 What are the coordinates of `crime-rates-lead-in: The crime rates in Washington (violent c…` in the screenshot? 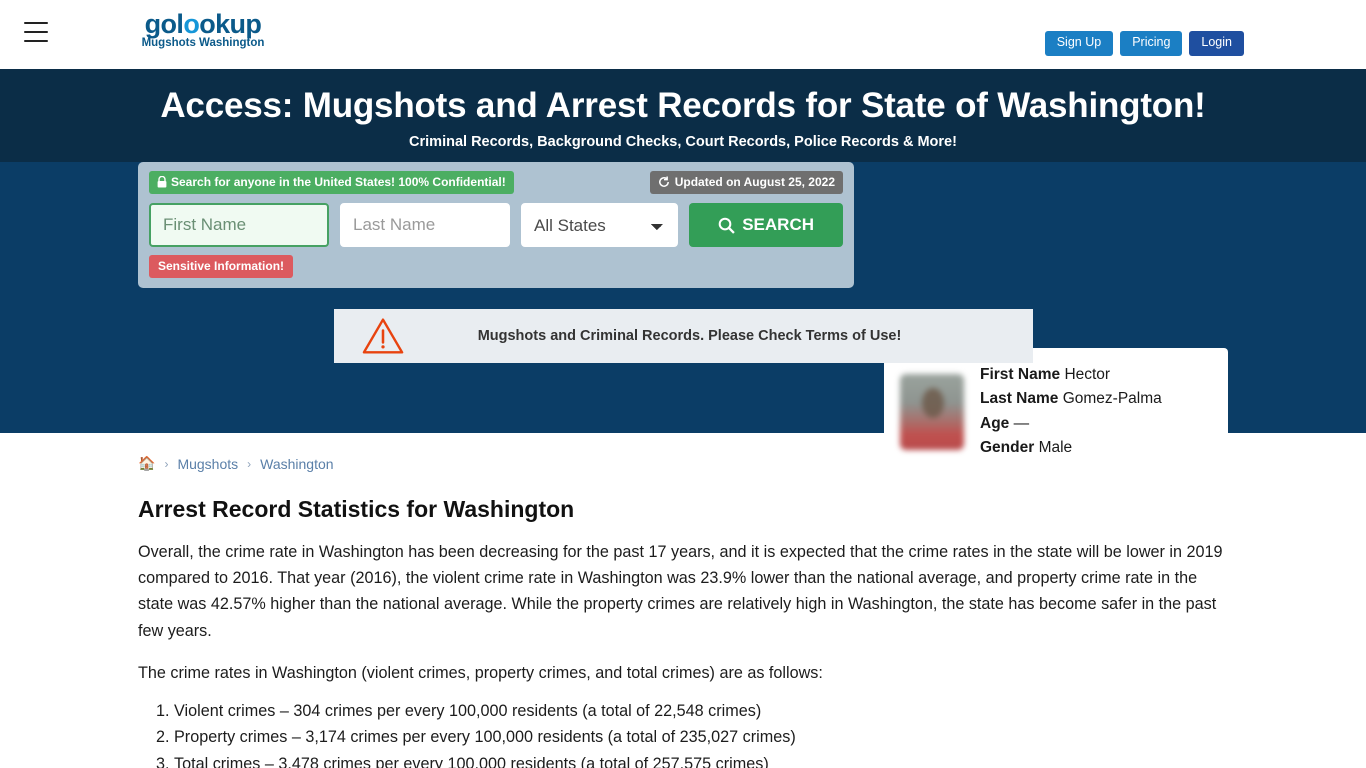 It's located at (480, 672).